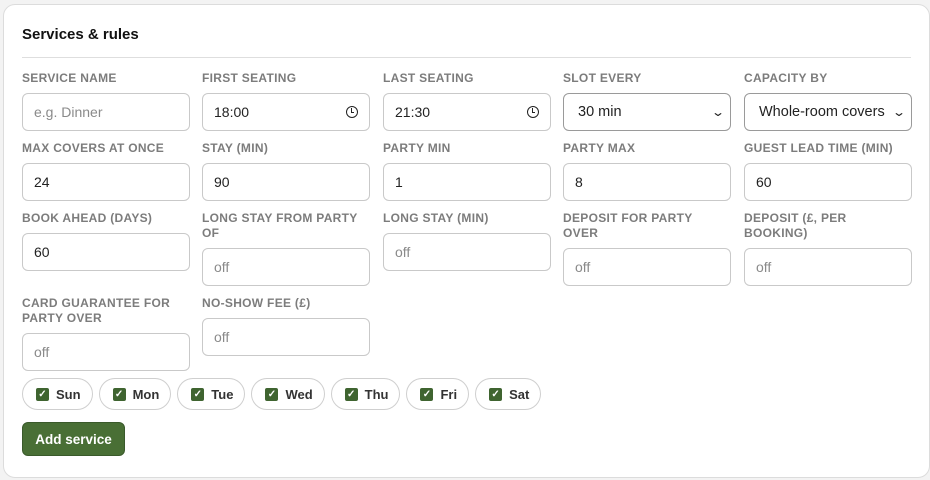  I want to click on long-stay-min-field: LONG STAY (MIN) off, so click(467, 241).